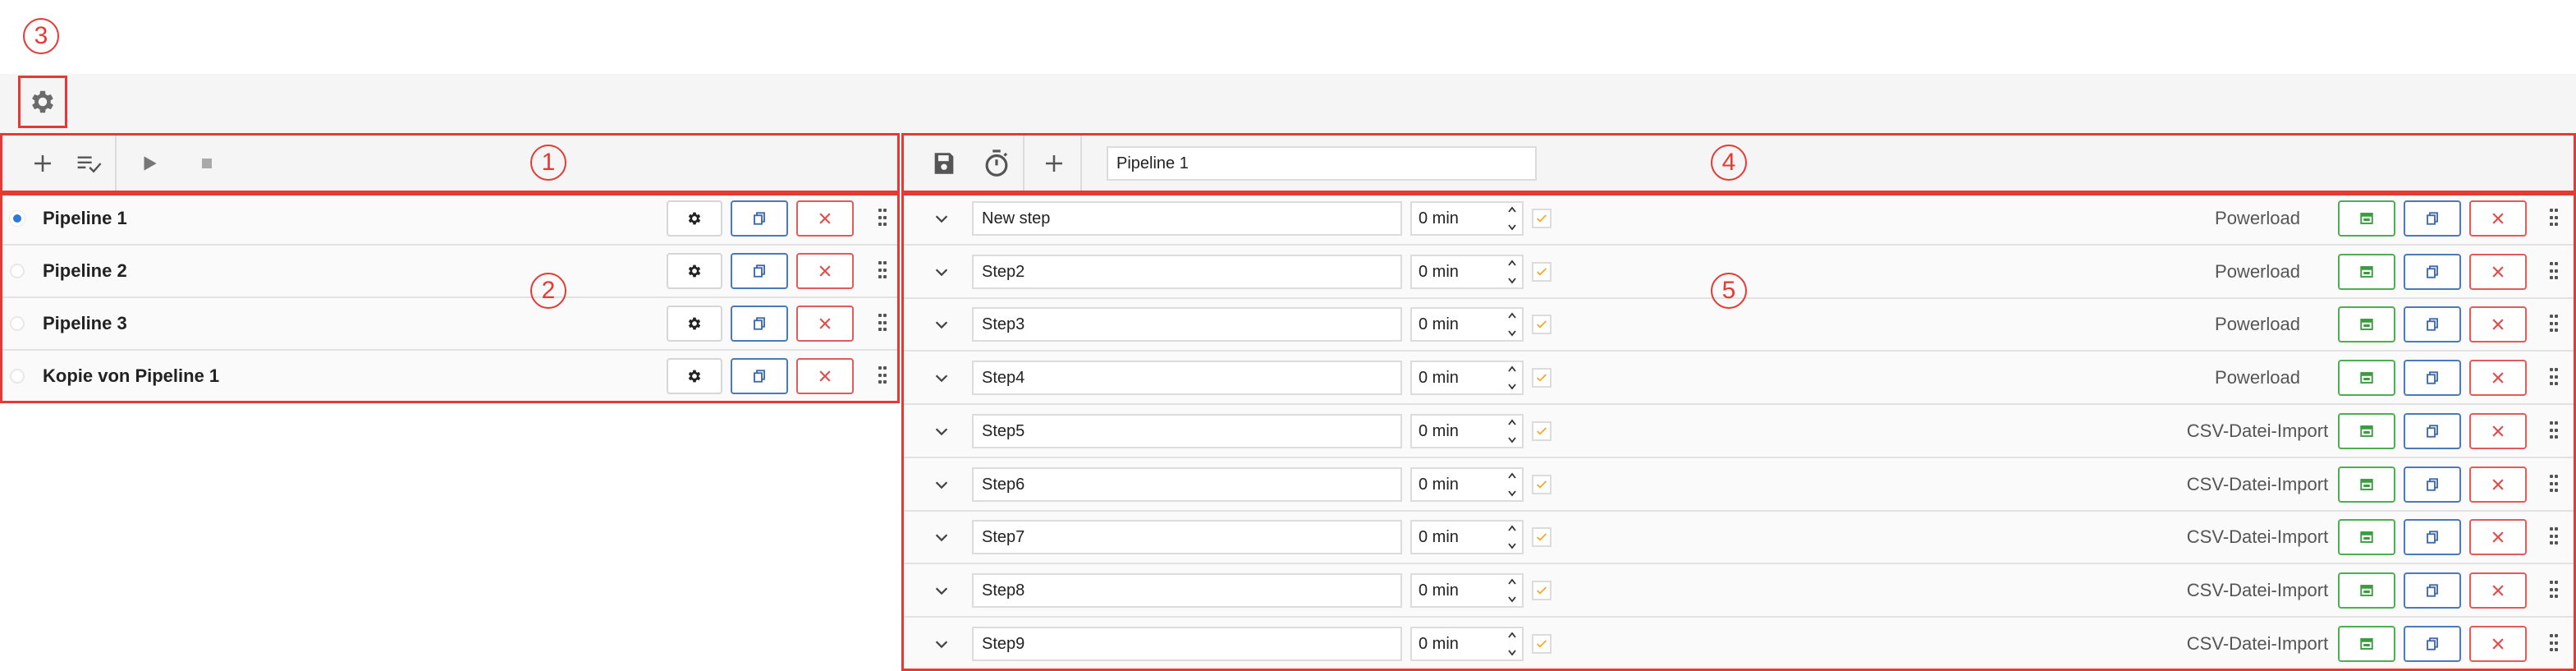 The image size is (2576, 671). What do you see at coordinates (548, 163) in the screenshot?
I see `callout-1: 1` at bounding box center [548, 163].